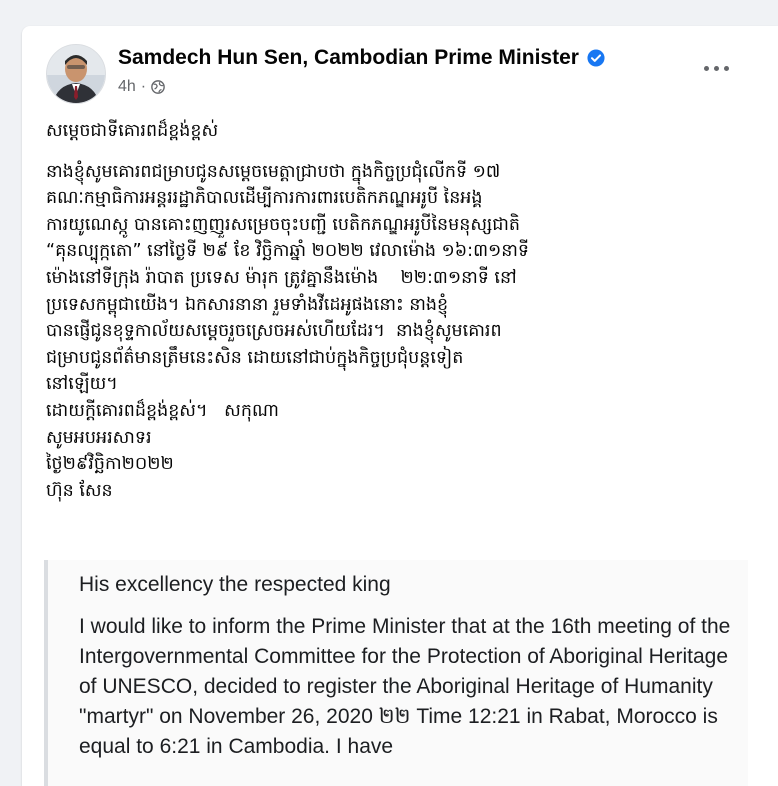 The height and width of the screenshot is (786, 778). What do you see at coordinates (162, 410) in the screenshot?
I see `khmer-line: ដោយក្តីគោរពដ៏ខ្ពង់ខ្ពស់។ សកុណា` at bounding box center [162, 410].